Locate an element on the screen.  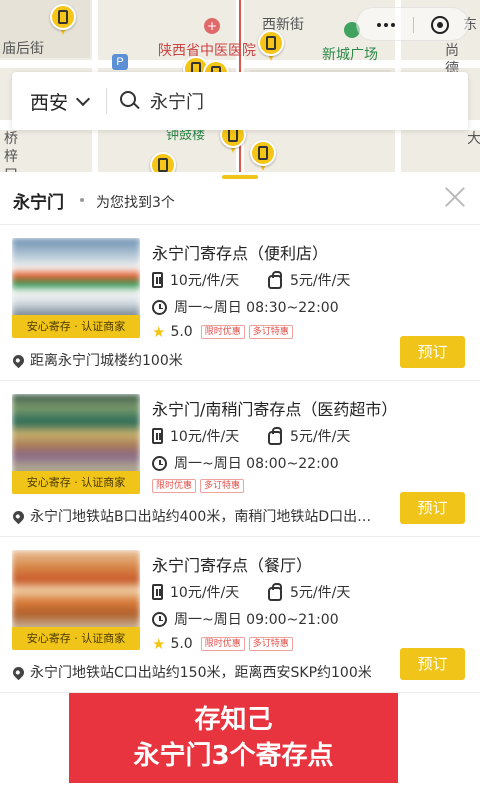
mini-program-capsule is located at coordinates (412, 24).